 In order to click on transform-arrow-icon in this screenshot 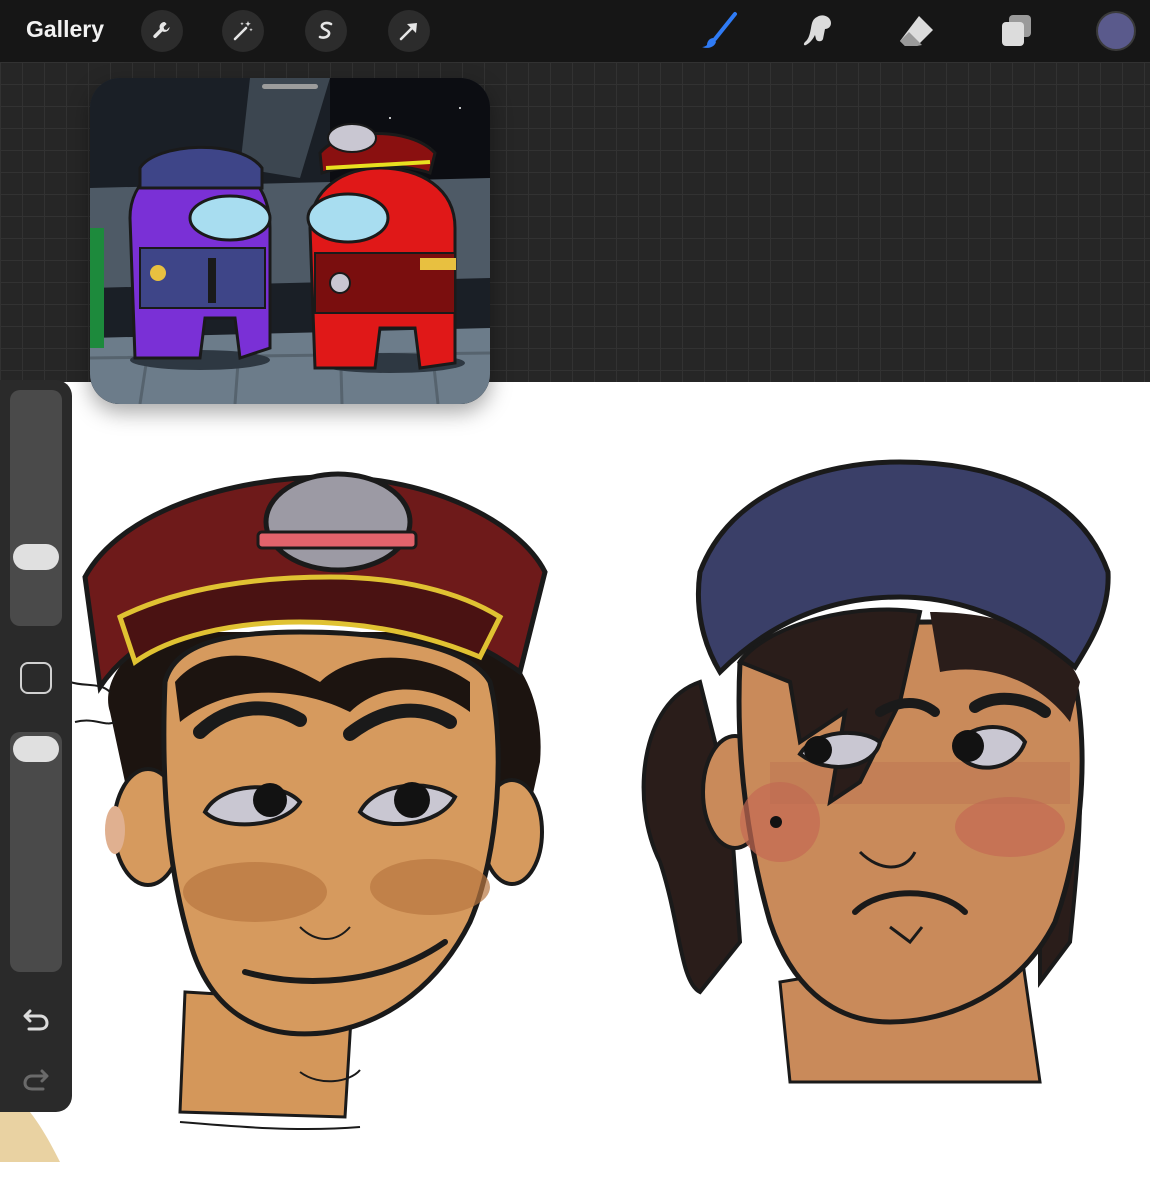, I will do `click(408, 32)`.